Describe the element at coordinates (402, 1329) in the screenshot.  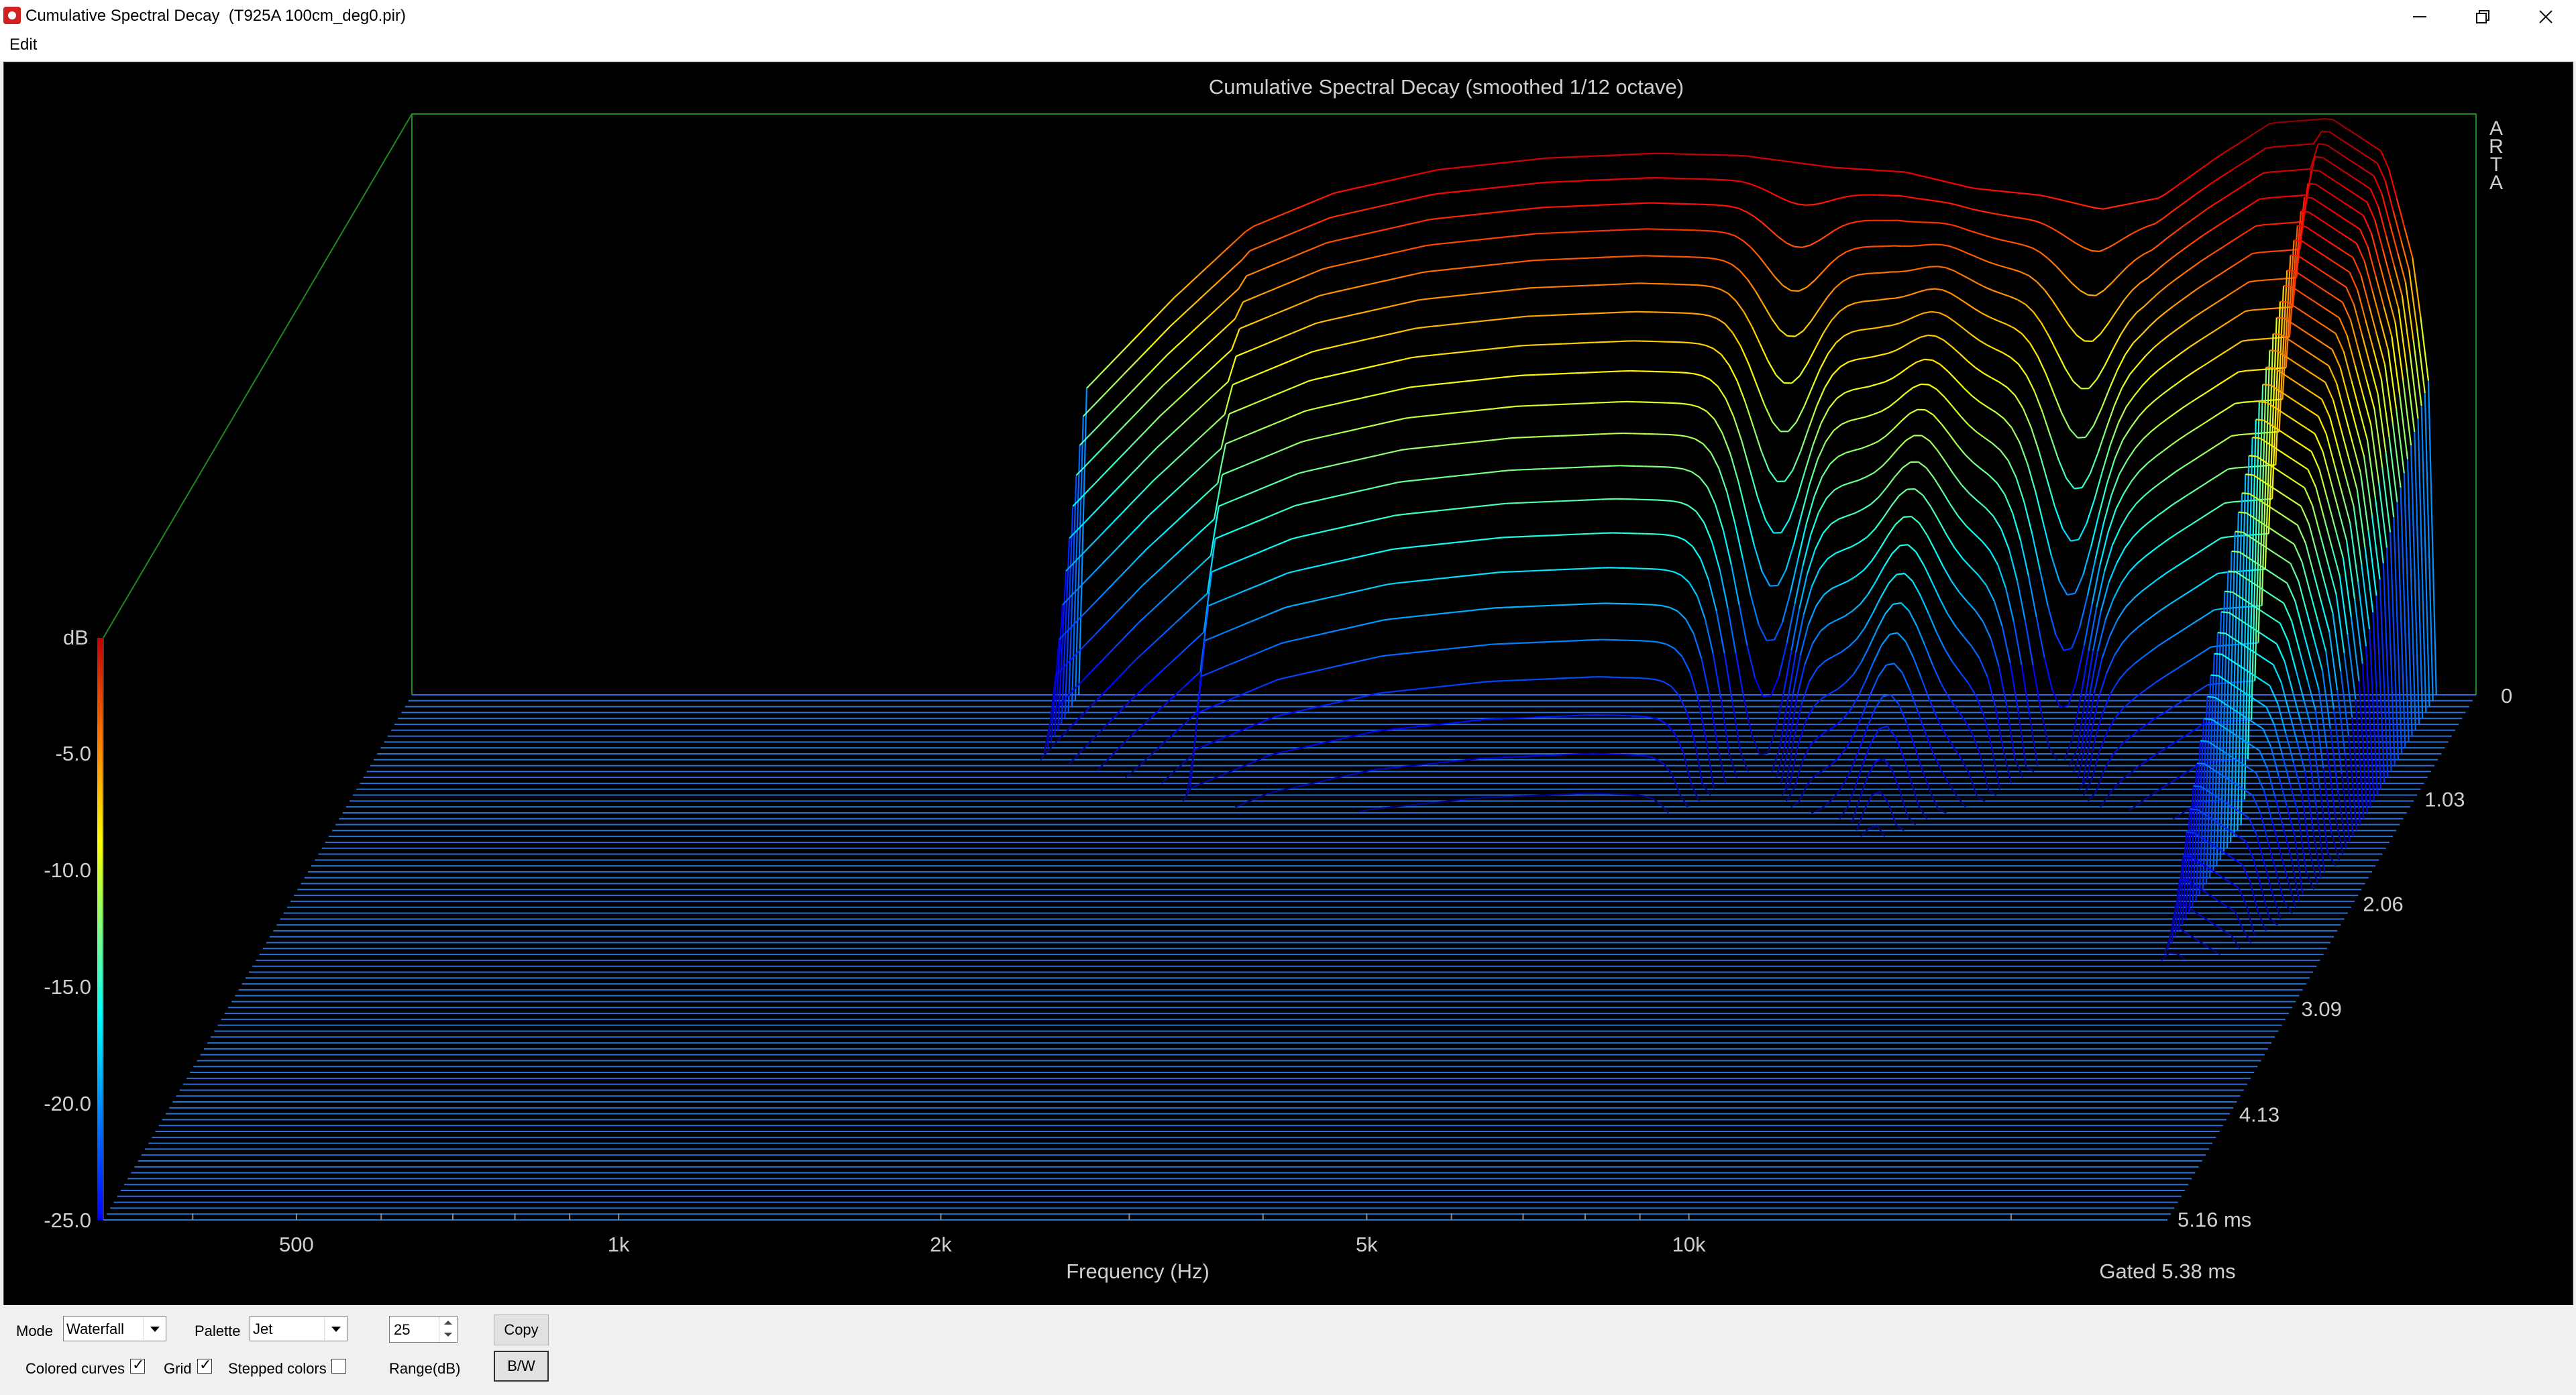
I see `range-value: 25` at that location.